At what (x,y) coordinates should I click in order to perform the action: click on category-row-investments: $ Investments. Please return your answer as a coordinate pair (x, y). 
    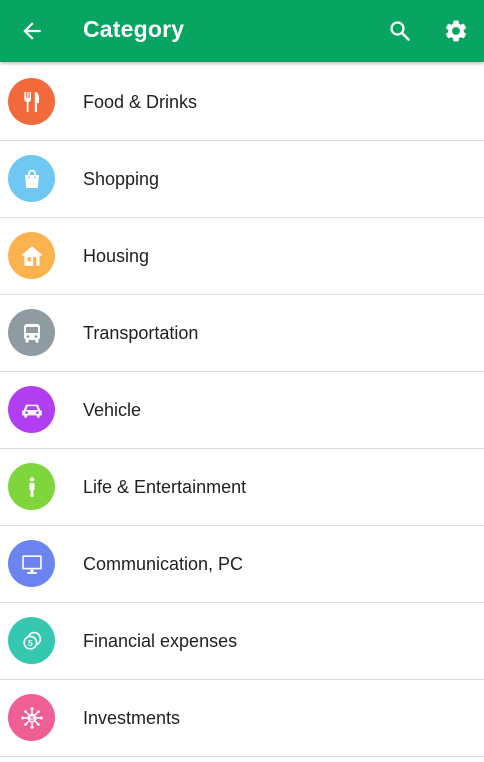
    Looking at the image, I should click on (242, 718).